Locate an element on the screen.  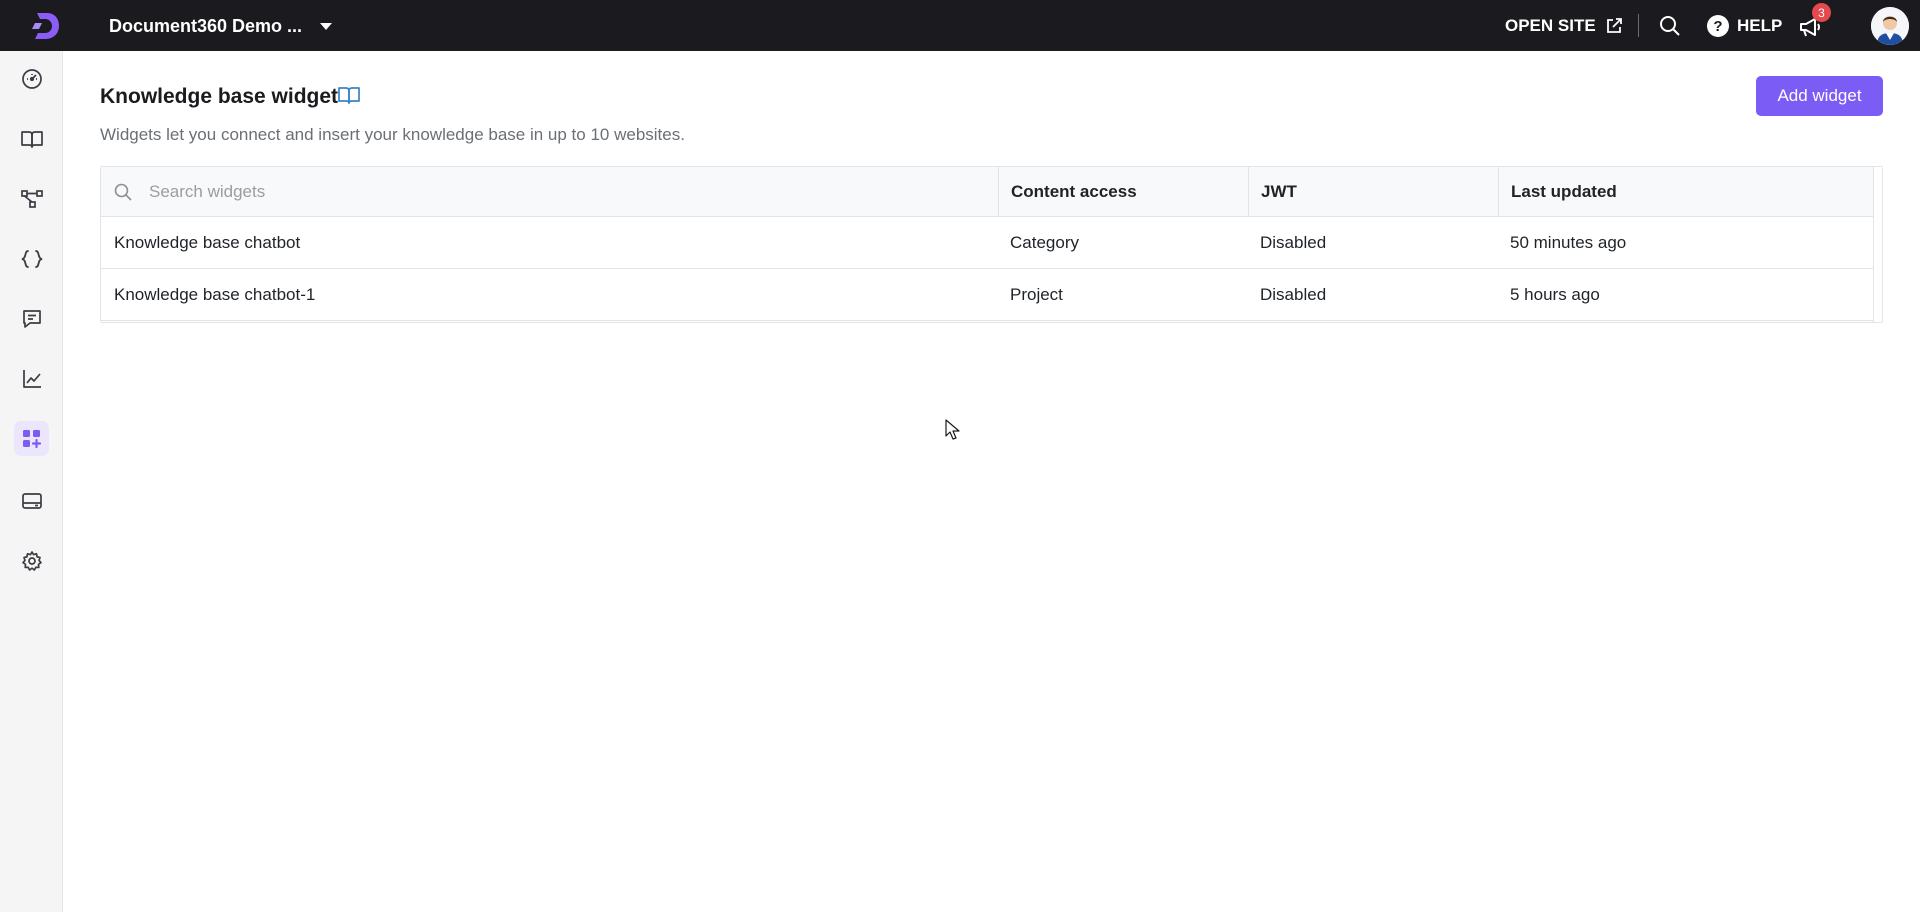
external-link-icon is located at coordinates (1614, 25).